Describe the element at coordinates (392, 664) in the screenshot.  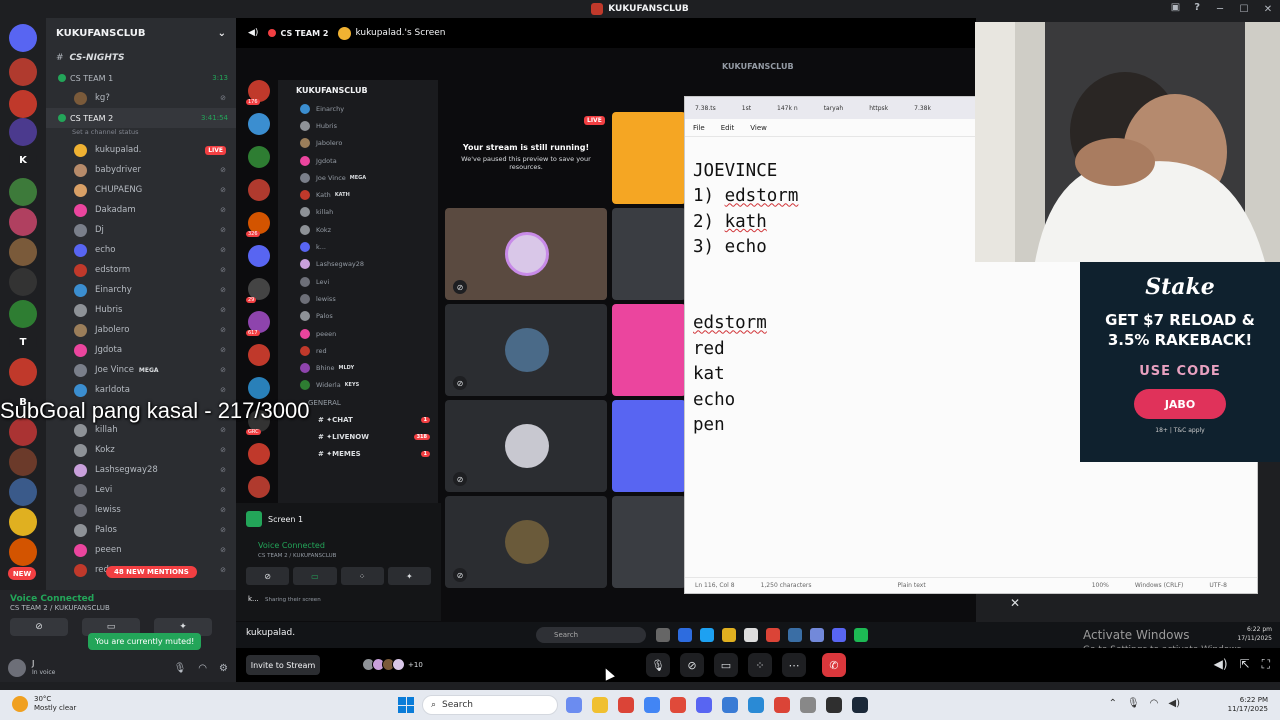
I see `stream-viewers: +10` at that location.